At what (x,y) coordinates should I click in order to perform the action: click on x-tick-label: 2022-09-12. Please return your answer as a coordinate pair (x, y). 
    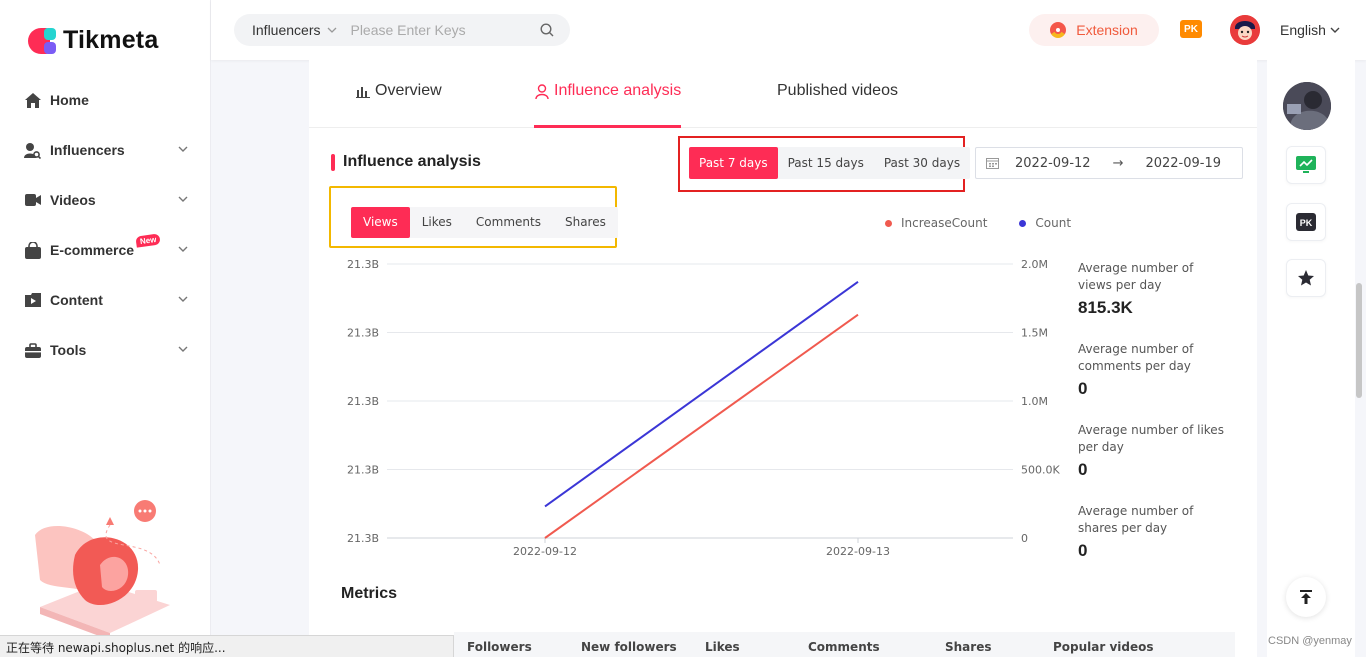
    Looking at the image, I should click on (545, 551).